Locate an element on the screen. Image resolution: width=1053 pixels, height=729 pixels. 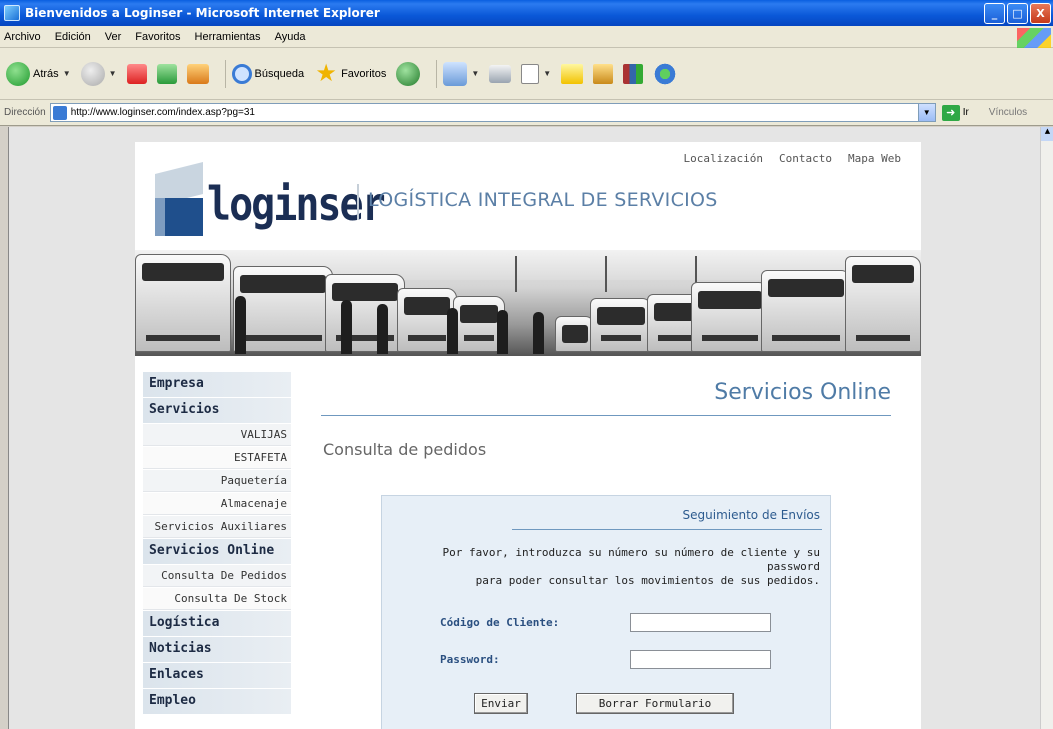
password-label: Password: is located at coordinates (470, 659).